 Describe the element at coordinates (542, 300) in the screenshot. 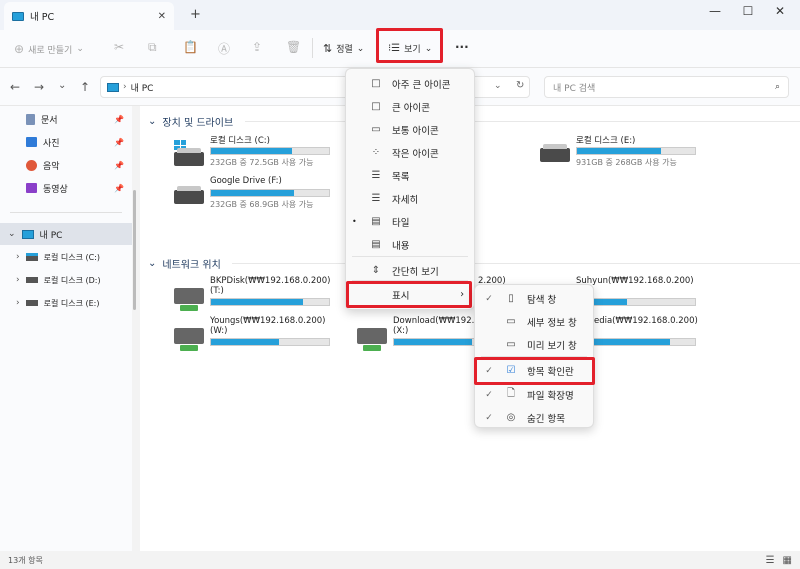

I see `show-menu-label: 탐색 창` at that location.